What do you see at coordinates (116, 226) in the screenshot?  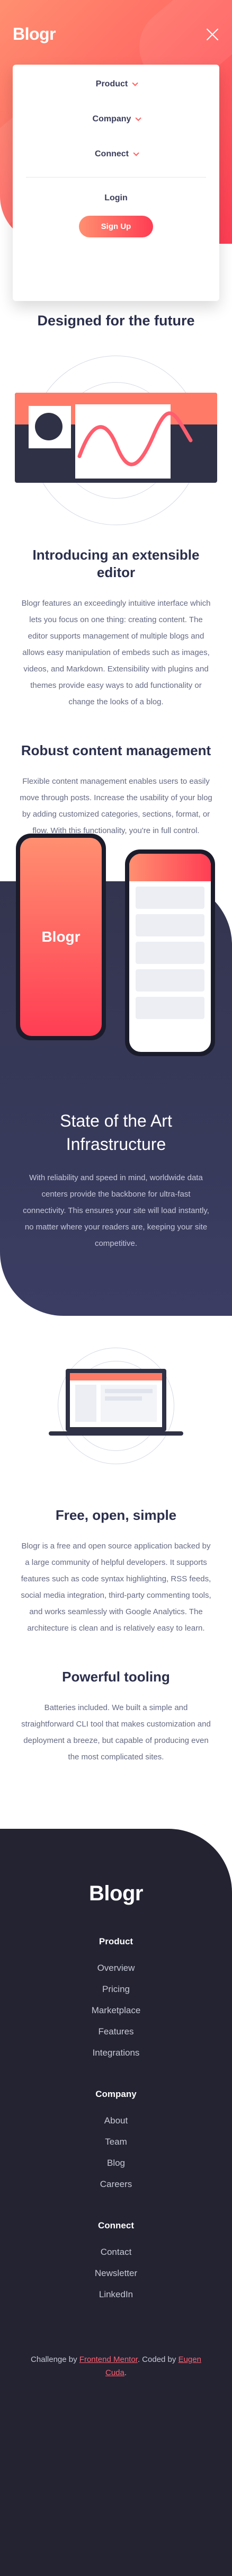 I see `signup-button: Sign Up` at bounding box center [116, 226].